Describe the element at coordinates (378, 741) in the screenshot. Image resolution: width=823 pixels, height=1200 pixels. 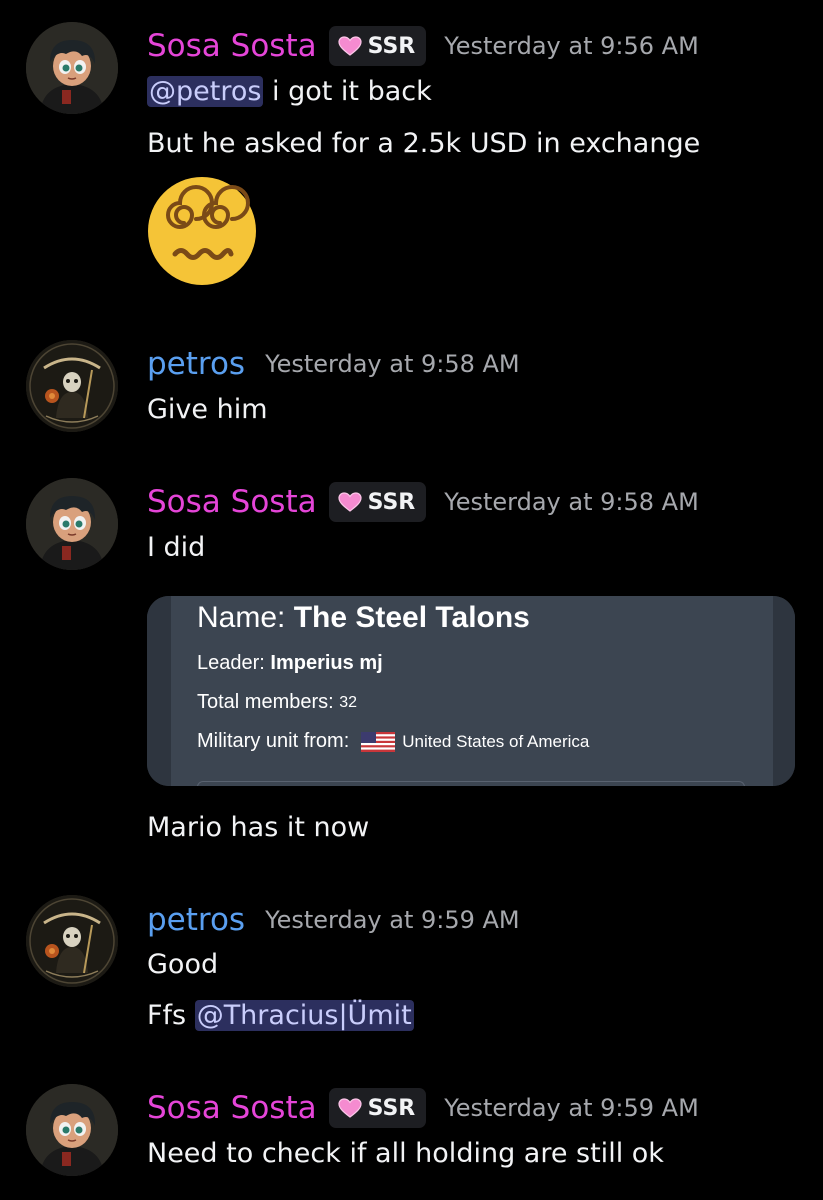
I see `us-flag-icon` at that location.